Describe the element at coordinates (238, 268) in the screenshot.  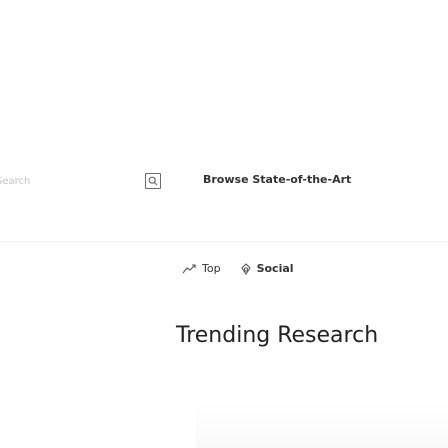
I see `tabs: Top Social` at that location.